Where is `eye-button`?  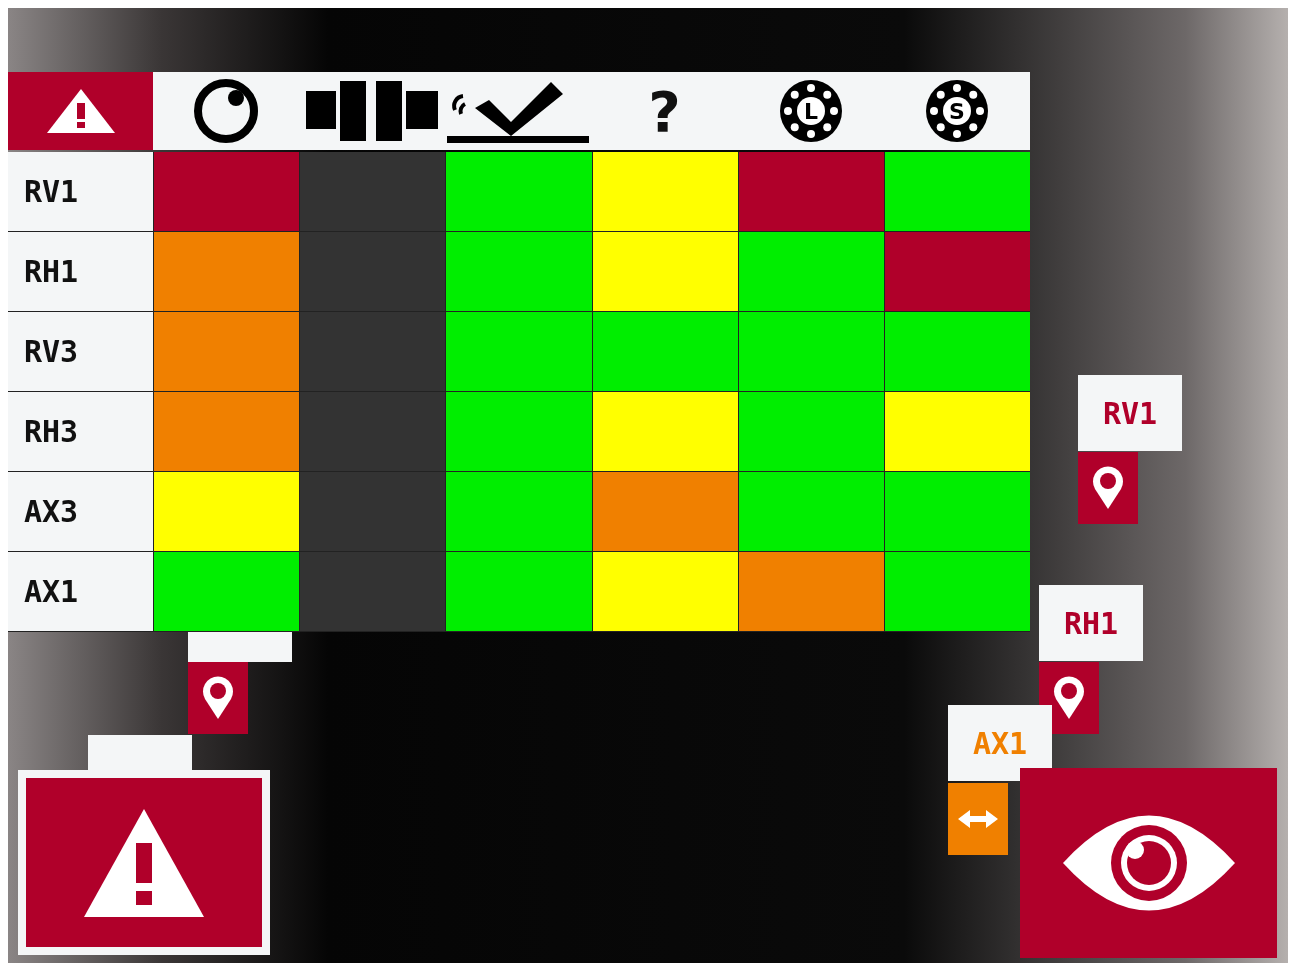
eye-button is located at coordinates (1148, 863).